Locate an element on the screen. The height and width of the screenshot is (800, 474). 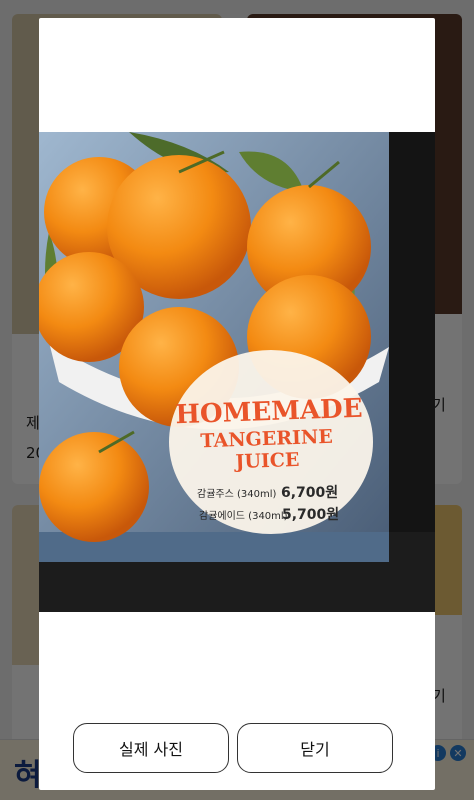
close-button: 닫기 is located at coordinates (315, 748).